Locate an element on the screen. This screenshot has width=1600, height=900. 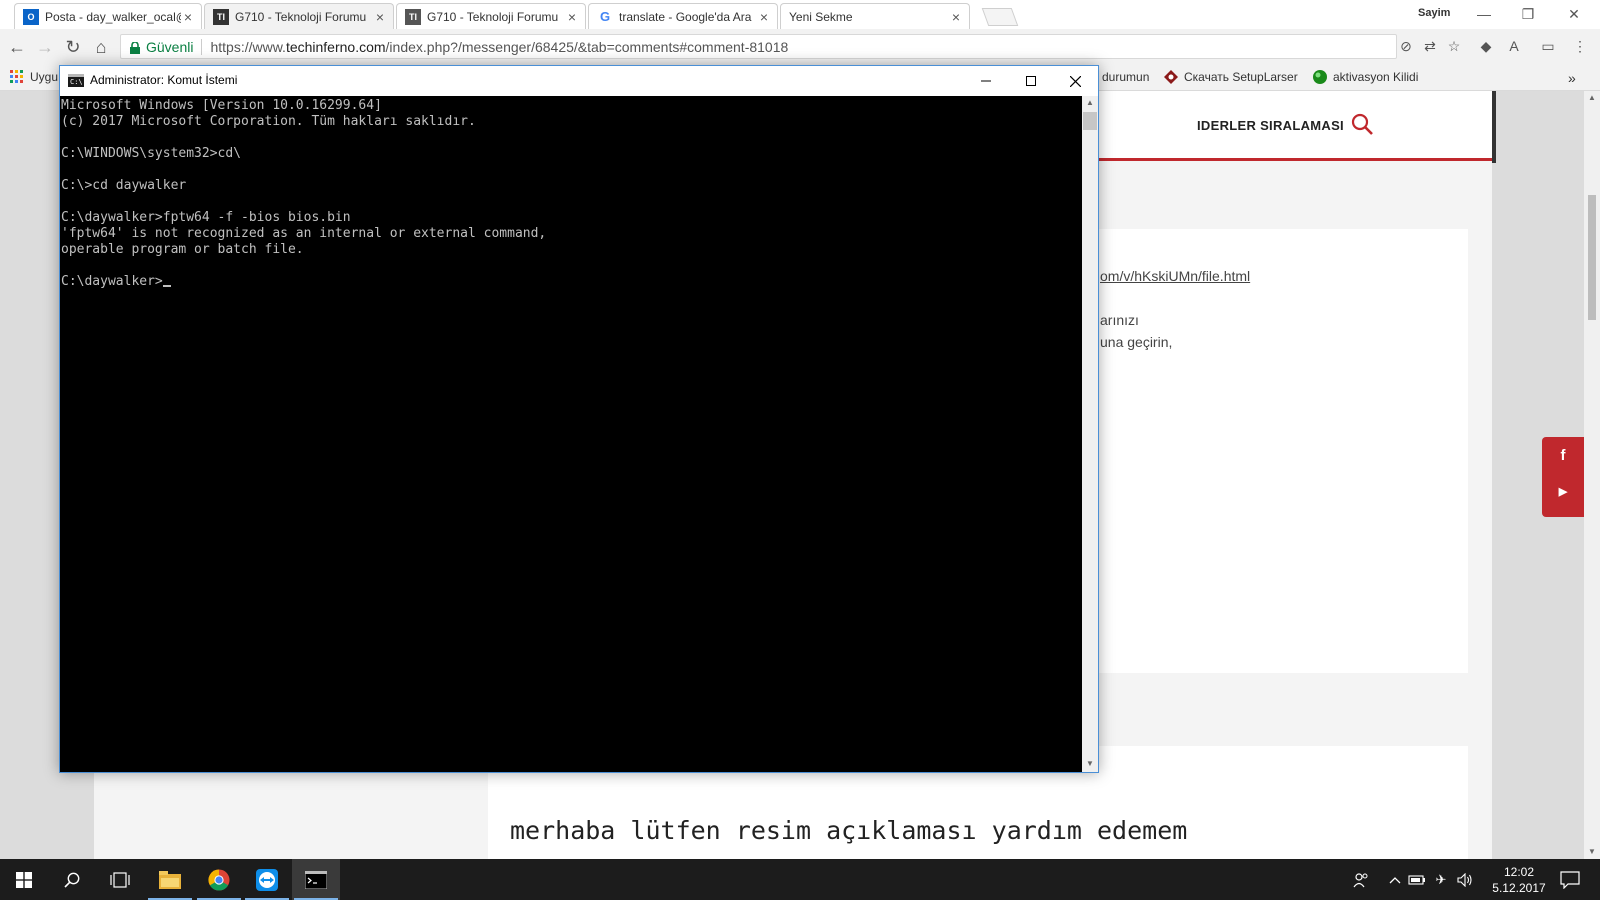
taskbar-chrome is located at coordinates (219, 879).